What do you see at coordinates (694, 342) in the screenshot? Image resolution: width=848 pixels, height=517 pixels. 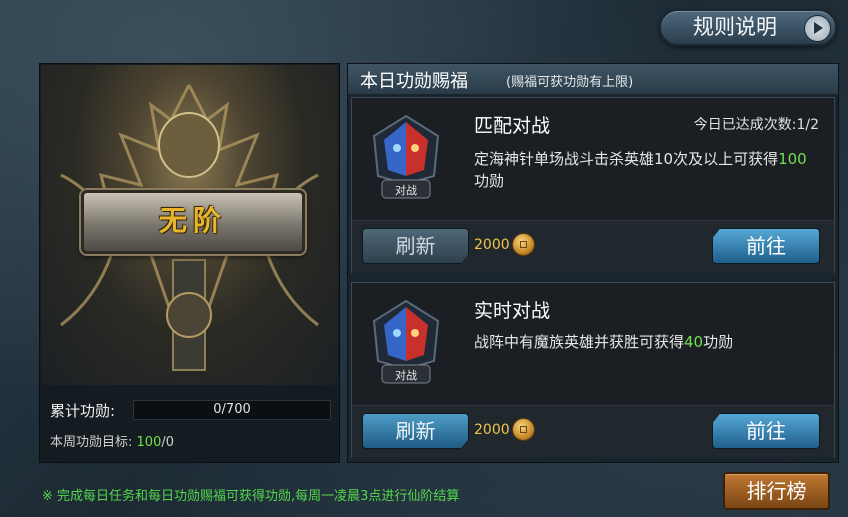 I see `task-reward-value: 40` at bounding box center [694, 342].